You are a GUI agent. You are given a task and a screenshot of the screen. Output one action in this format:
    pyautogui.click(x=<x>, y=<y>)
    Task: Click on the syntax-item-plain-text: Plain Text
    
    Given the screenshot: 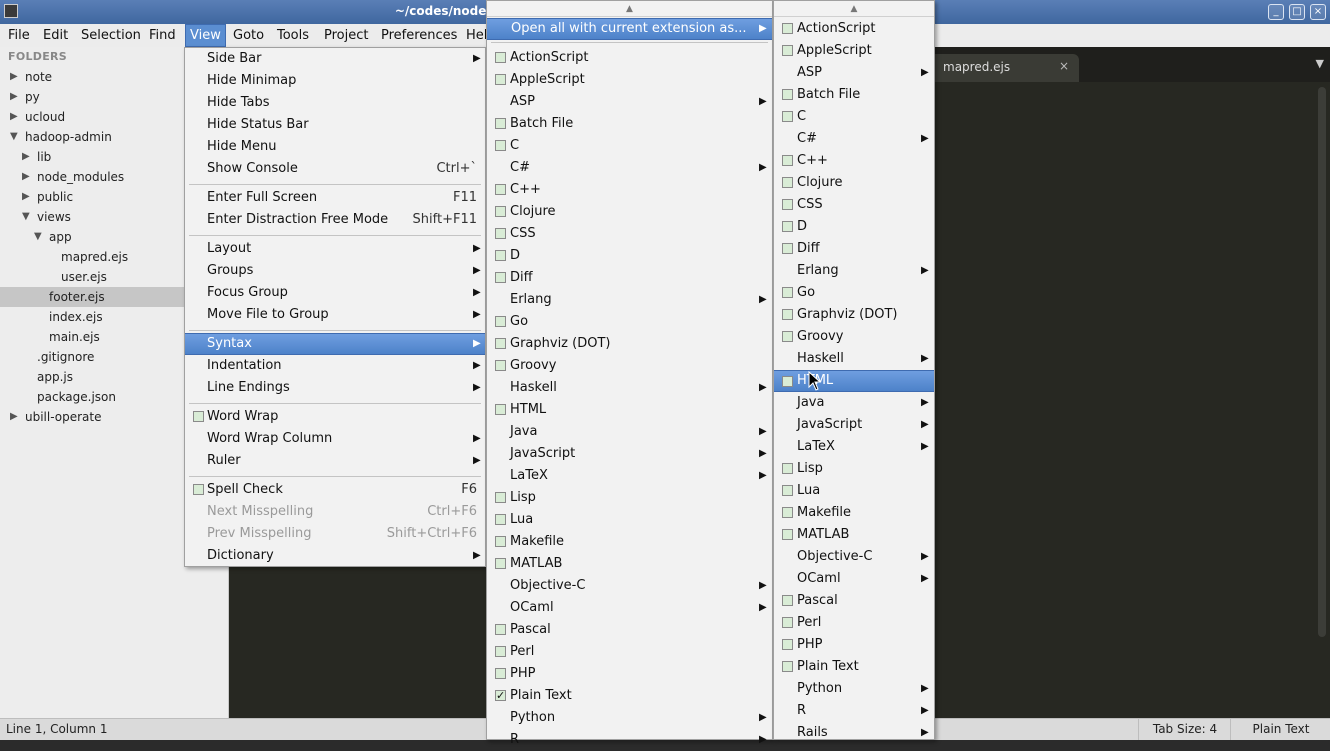 What is the action you would take?
    pyautogui.click(x=854, y=667)
    